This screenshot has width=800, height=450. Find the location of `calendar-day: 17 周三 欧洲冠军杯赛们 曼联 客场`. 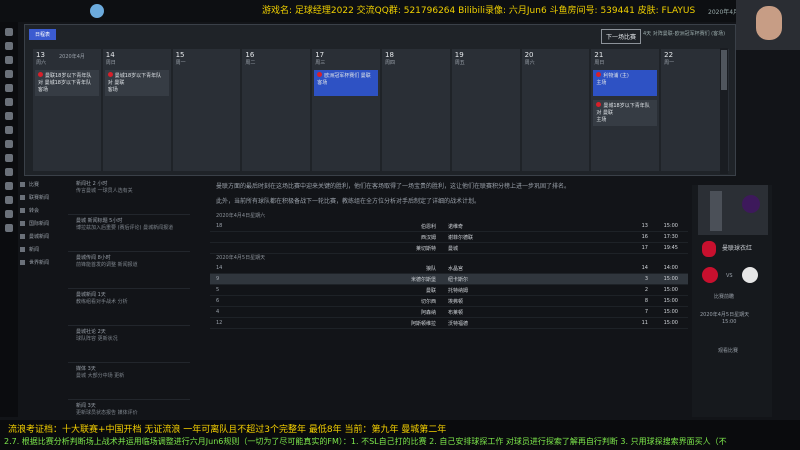

calendar-day: 17 周三 欧洲冠军杯赛们 曼联 客场 is located at coordinates (346, 110).